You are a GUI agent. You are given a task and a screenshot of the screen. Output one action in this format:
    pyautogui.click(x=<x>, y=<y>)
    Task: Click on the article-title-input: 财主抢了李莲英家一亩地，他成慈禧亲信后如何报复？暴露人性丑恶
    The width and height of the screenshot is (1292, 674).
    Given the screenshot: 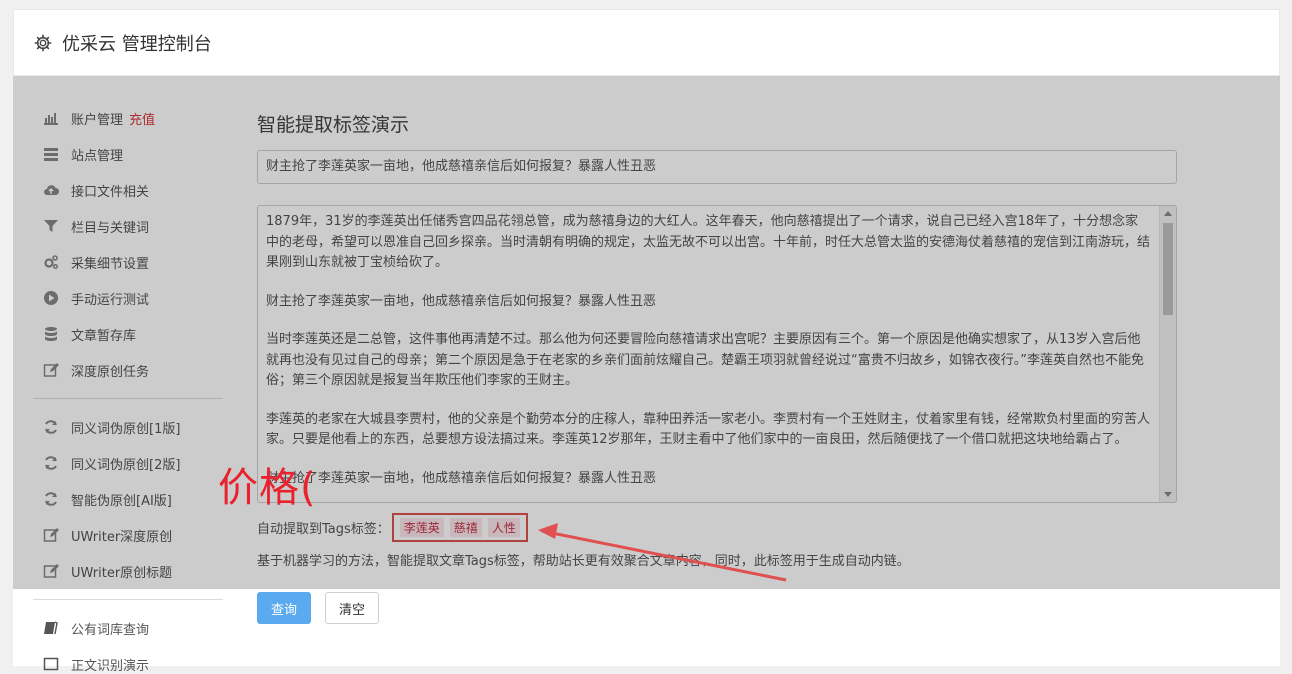 What is the action you would take?
    pyautogui.click(x=717, y=167)
    